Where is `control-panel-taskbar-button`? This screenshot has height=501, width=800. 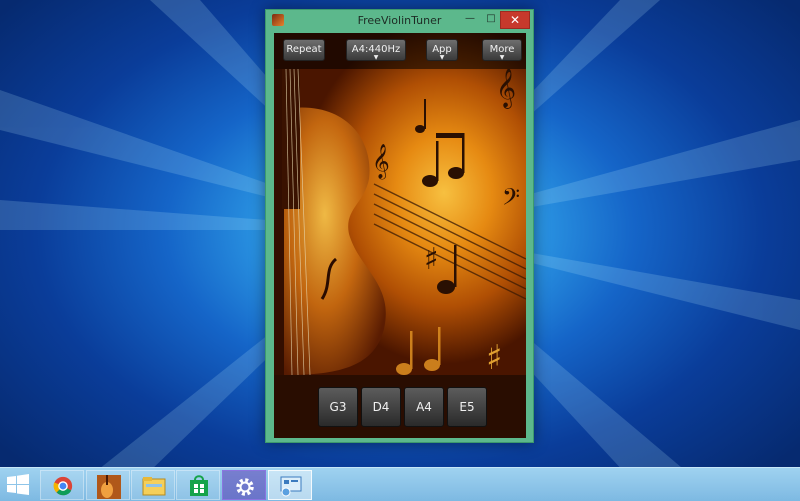 control-panel-taskbar-button is located at coordinates (290, 485).